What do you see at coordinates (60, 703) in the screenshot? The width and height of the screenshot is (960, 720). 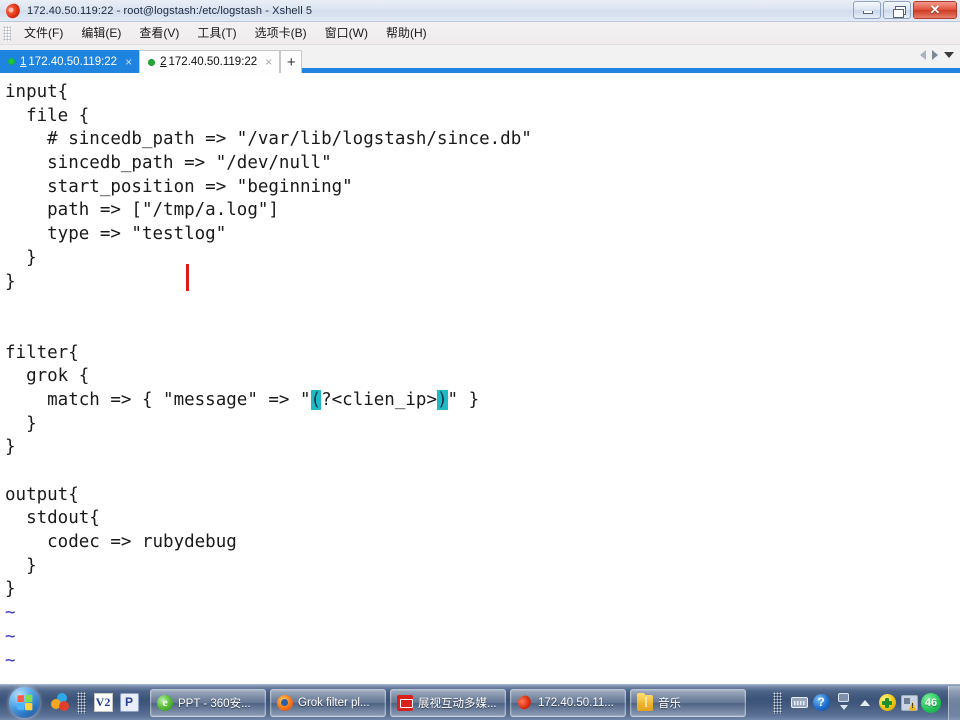 I see `360-safe-icon` at bounding box center [60, 703].